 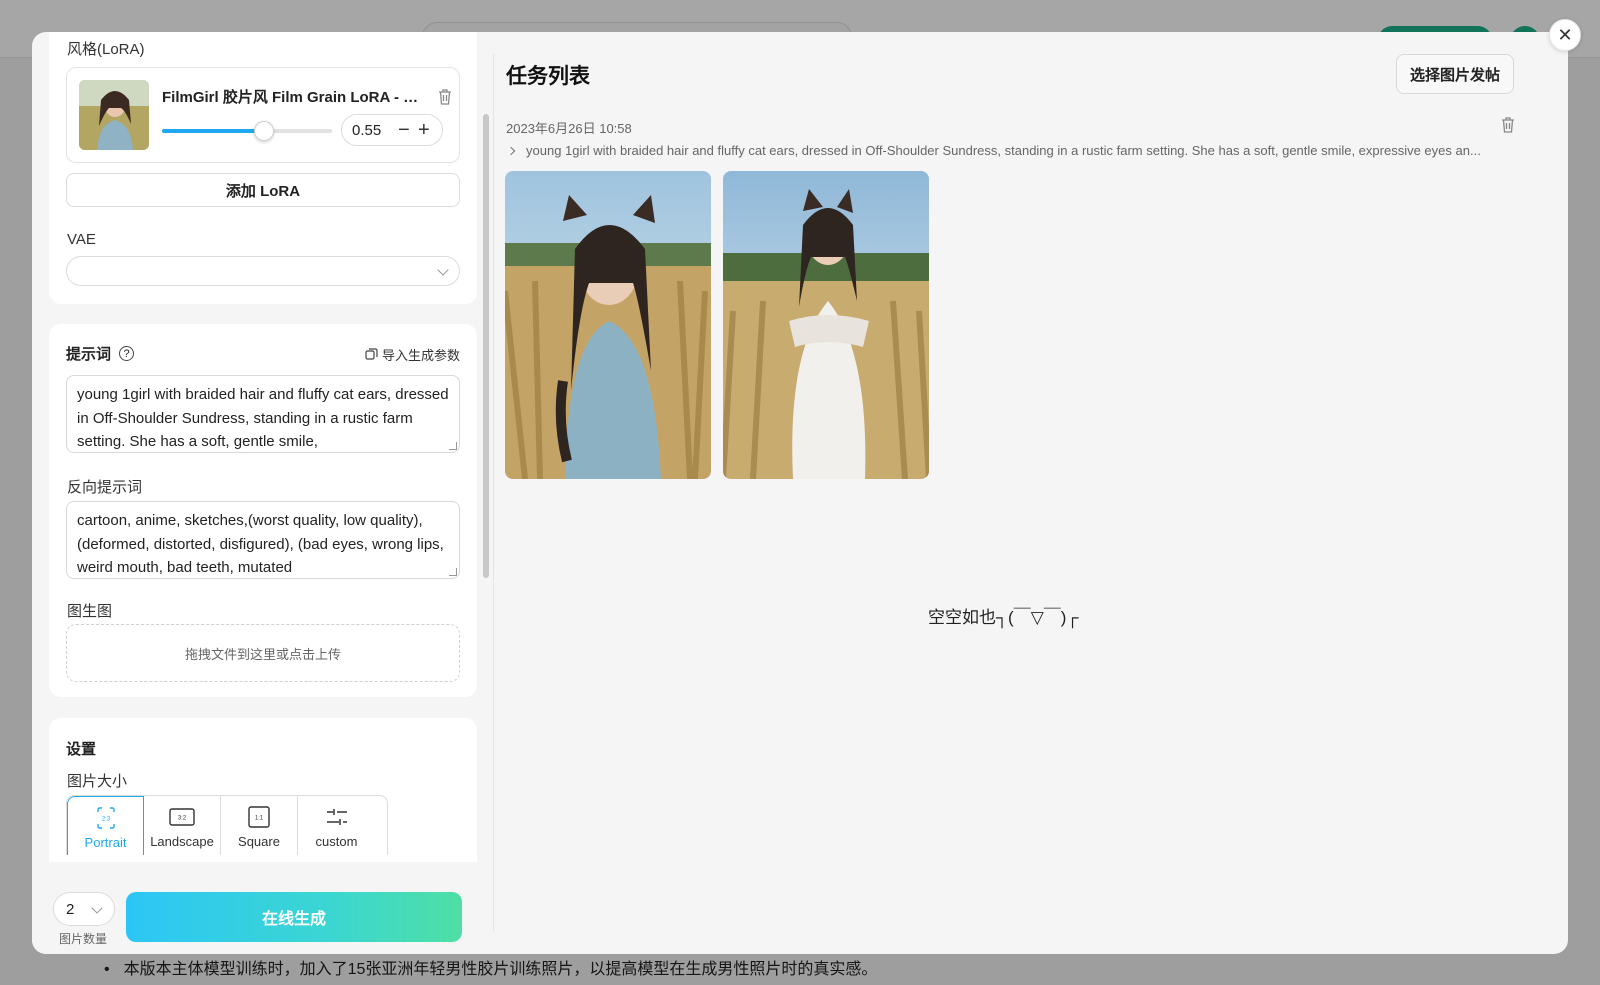 What do you see at coordinates (336, 841) in the screenshot?
I see `size-option-label: custom` at bounding box center [336, 841].